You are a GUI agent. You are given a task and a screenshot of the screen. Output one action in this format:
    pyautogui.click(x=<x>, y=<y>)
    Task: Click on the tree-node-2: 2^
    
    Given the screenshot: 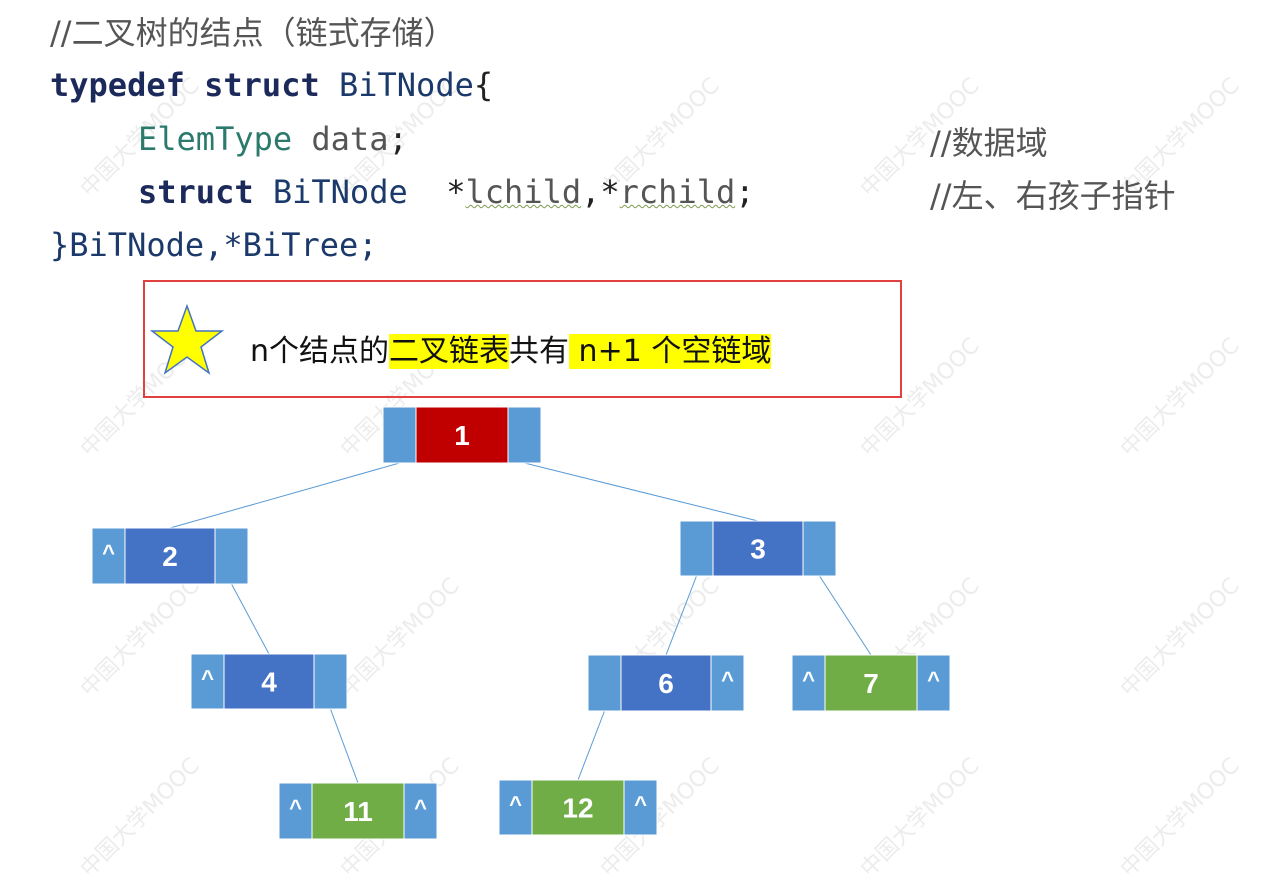 What is the action you would take?
    pyautogui.click(x=170, y=556)
    